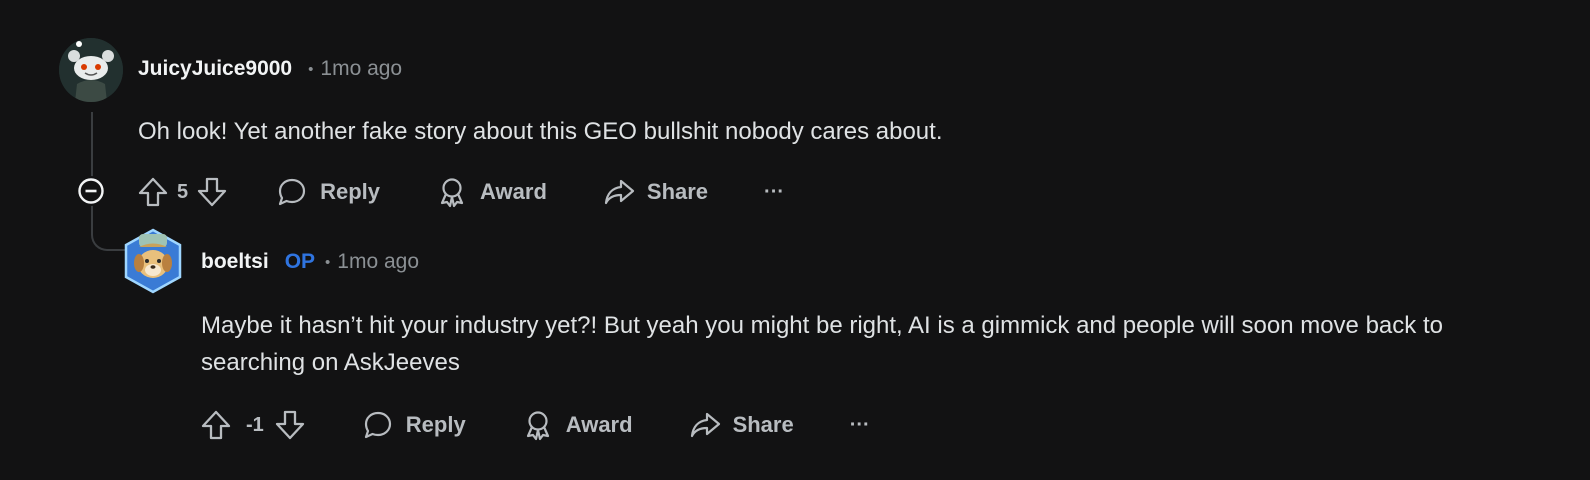 This screenshot has width=1590, height=480. What do you see at coordinates (92, 145) in the screenshot?
I see `thread-line` at bounding box center [92, 145].